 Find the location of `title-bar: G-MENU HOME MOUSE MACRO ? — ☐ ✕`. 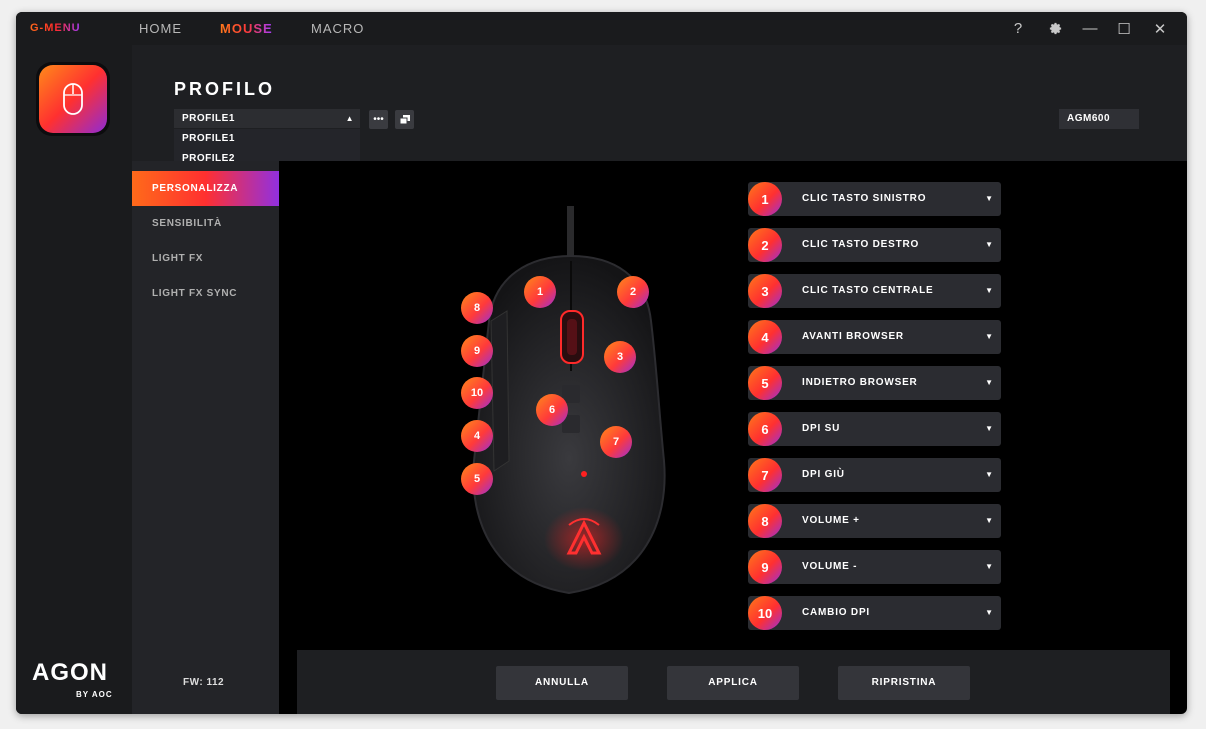

title-bar: G-MENU HOME MOUSE MACRO ? — ☐ ✕ is located at coordinates (601, 28).